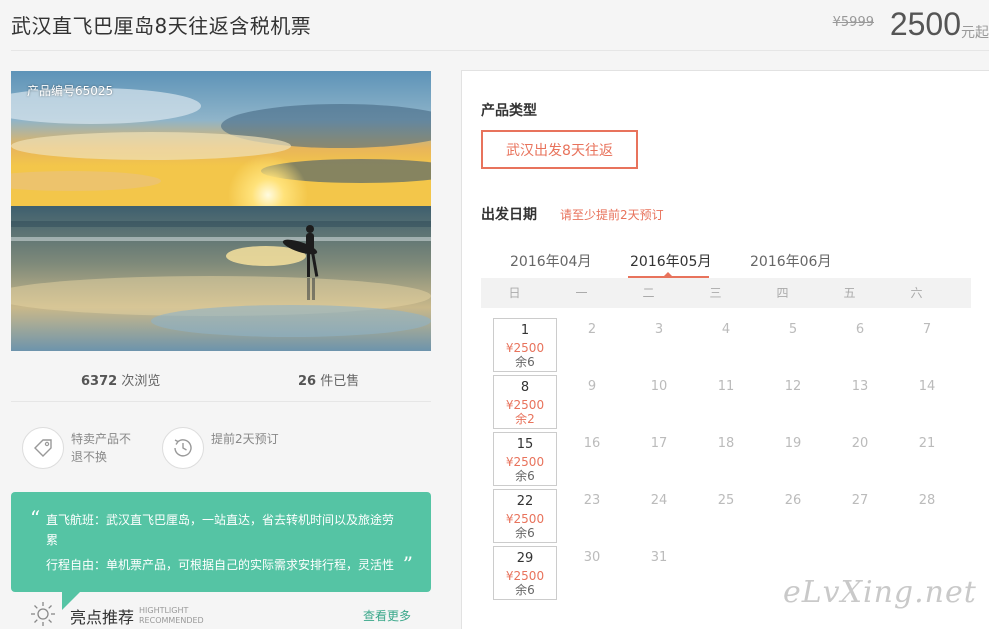 This screenshot has width=989, height=629. I want to click on day-number: 12, so click(793, 386).